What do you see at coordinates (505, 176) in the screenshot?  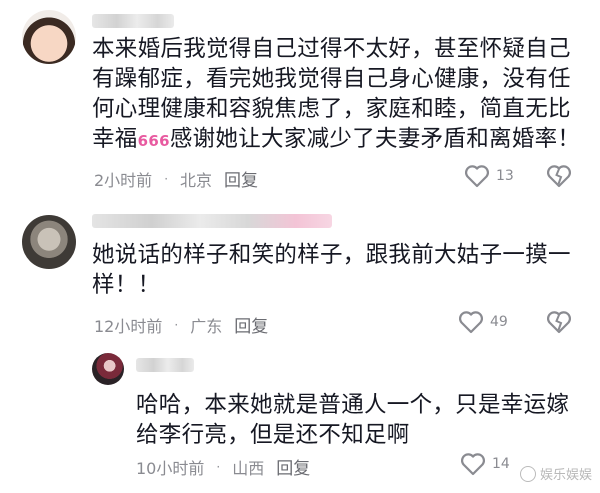 I see `like-count: 13` at bounding box center [505, 176].